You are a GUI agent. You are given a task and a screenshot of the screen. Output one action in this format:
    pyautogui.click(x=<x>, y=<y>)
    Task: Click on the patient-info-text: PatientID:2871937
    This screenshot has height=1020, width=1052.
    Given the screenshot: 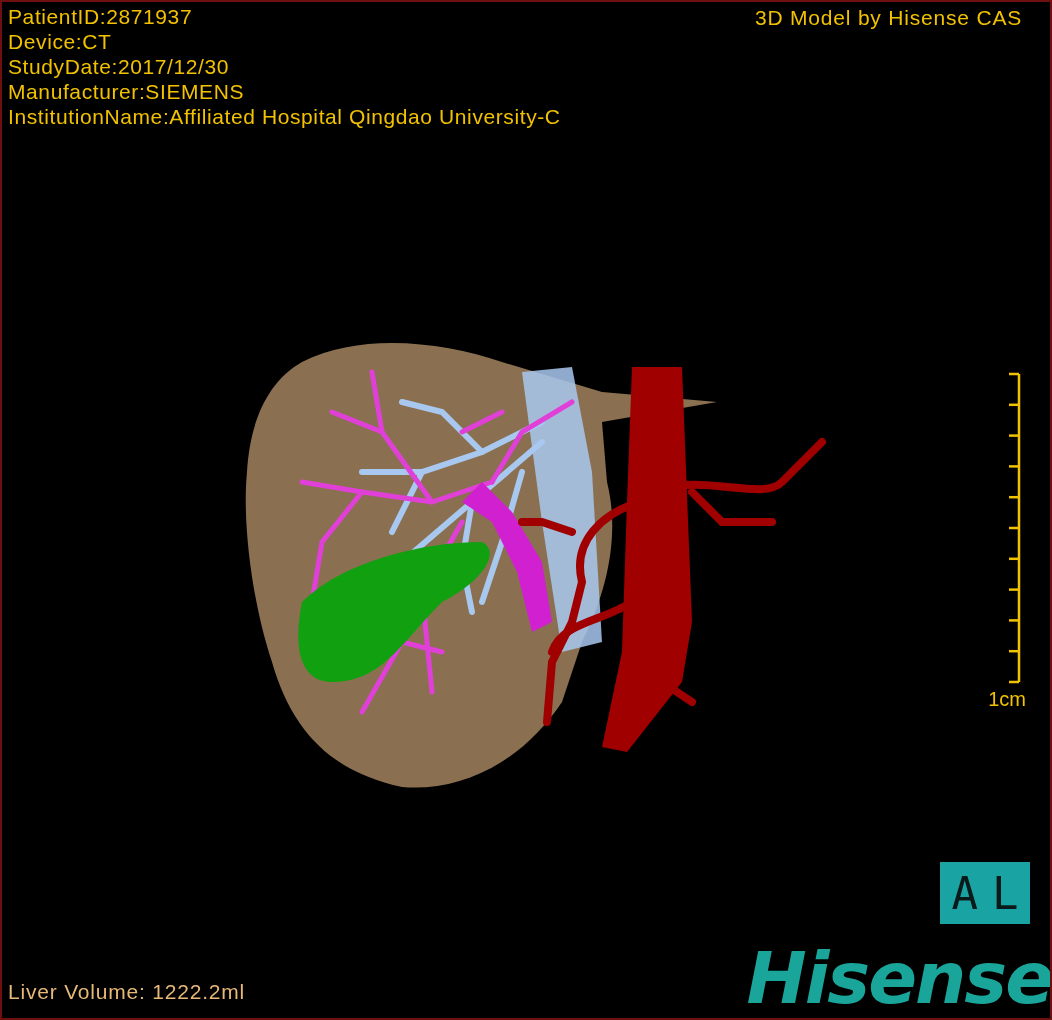 What is the action you would take?
    pyautogui.click(x=101, y=16)
    